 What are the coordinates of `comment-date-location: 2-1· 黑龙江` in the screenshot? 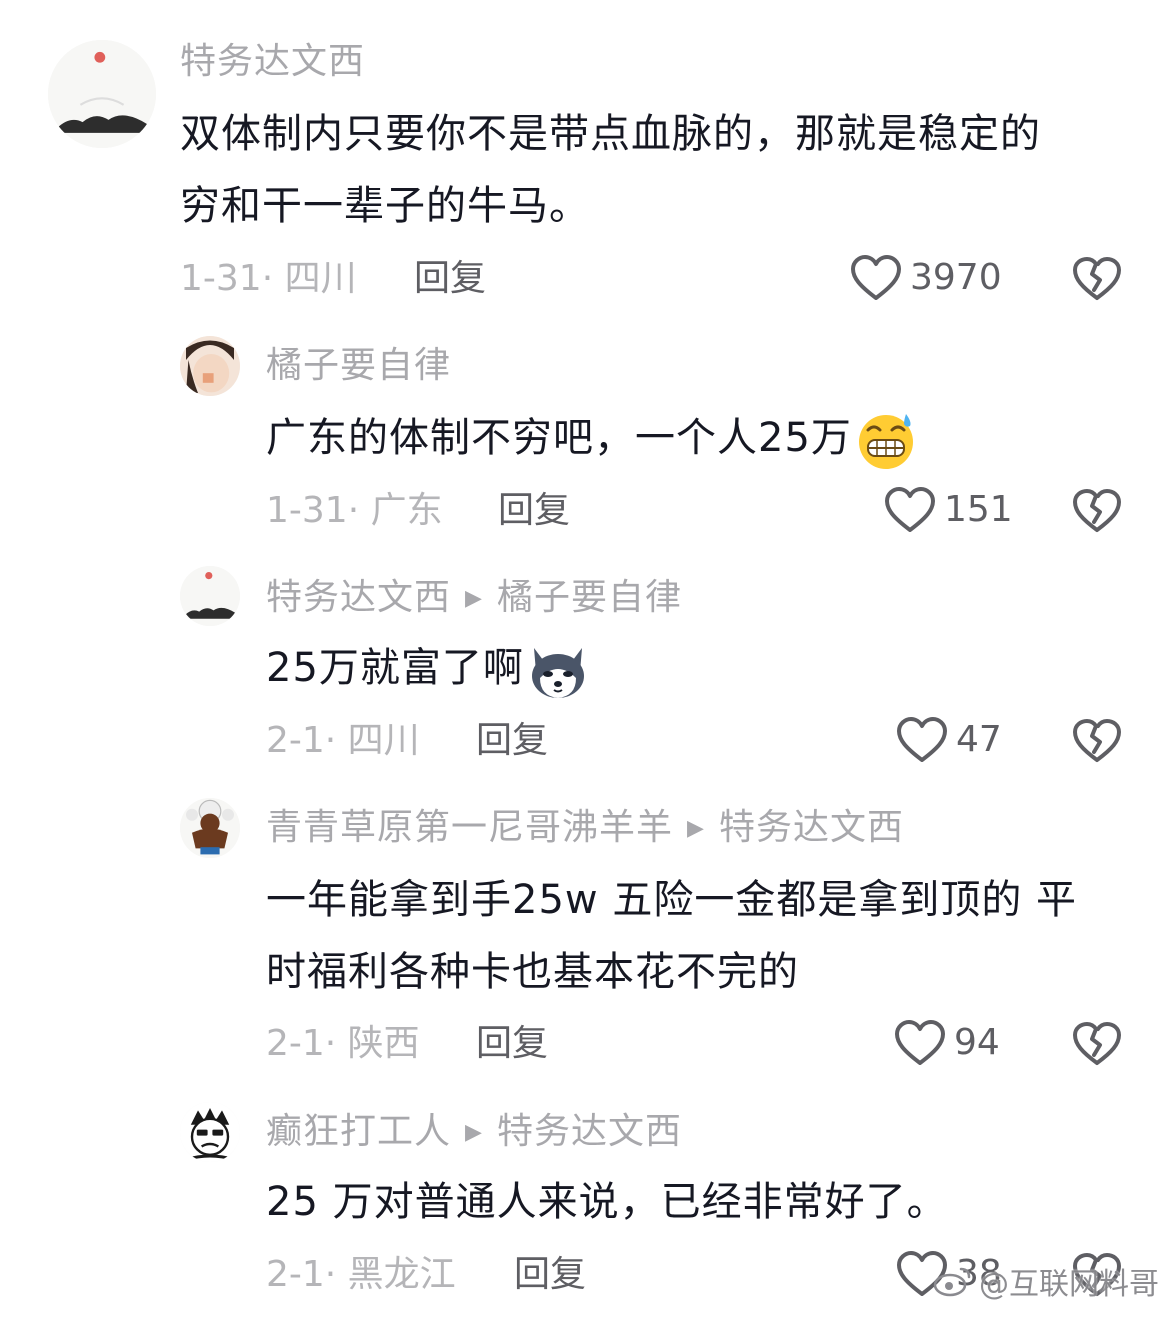 It's located at (361, 1274).